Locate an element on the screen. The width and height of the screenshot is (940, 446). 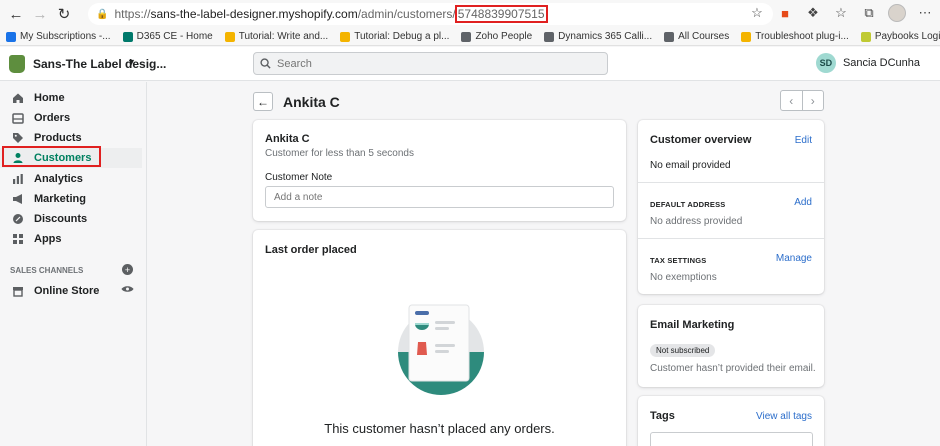
bookmark-item: All Courses is located at coordinates (696, 36).